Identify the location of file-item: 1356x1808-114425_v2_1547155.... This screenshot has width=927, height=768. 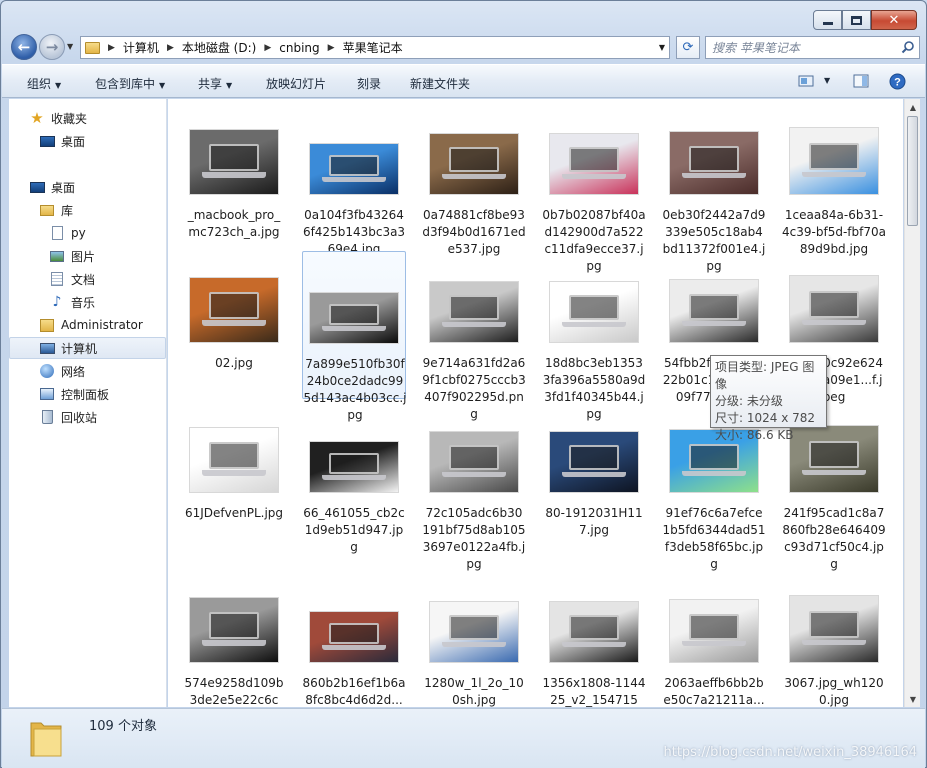
(594, 639).